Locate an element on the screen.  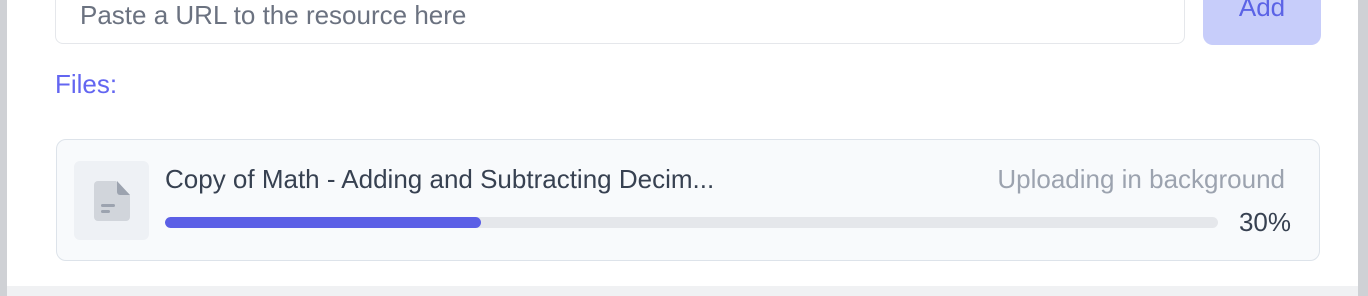
add-button: Add is located at coordinates (1262, 22).